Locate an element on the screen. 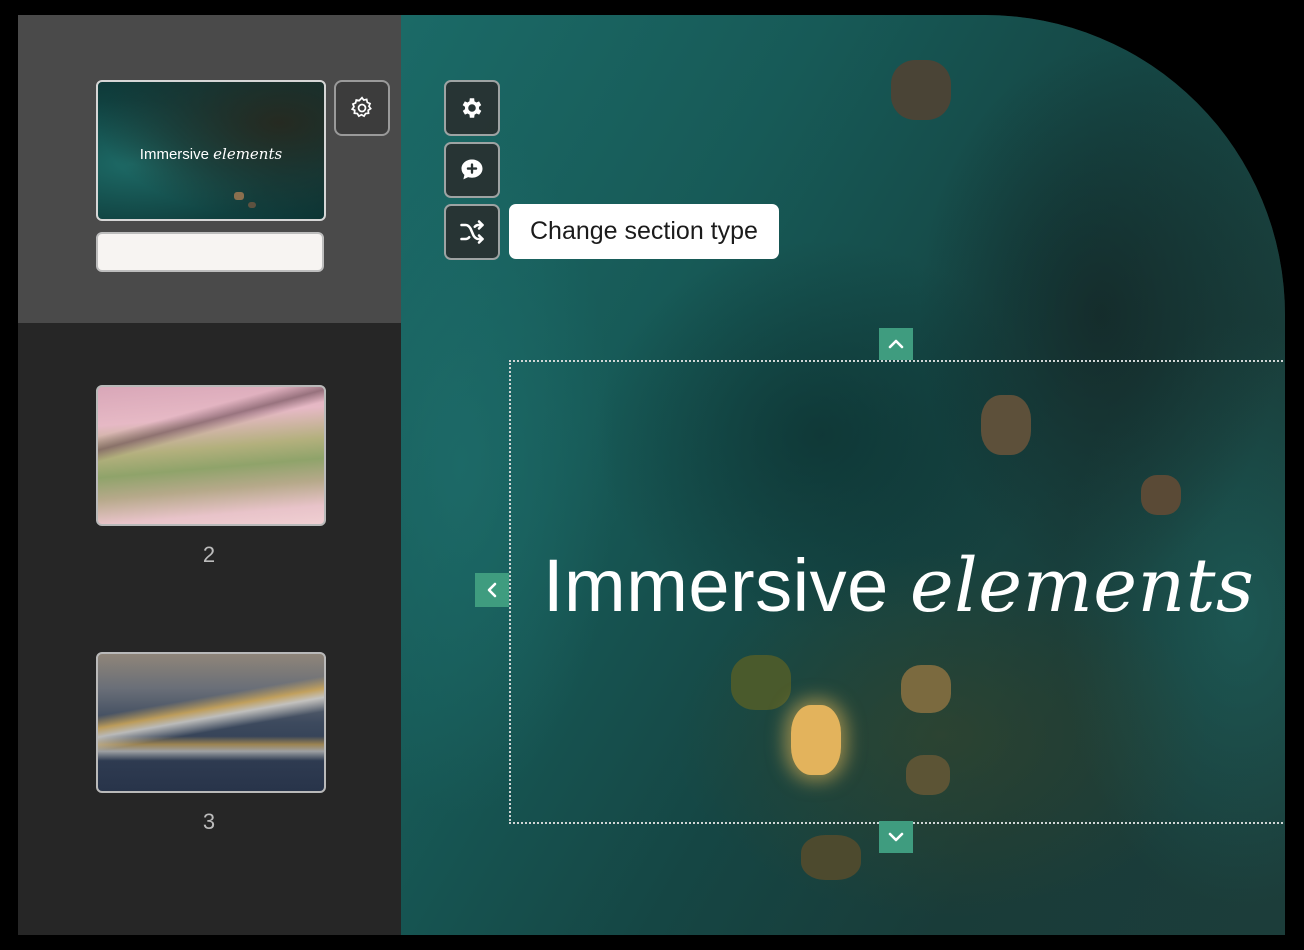 This screenshot has height=950, width=1304. chevron-left-icon is located at coordinates (492, 590).